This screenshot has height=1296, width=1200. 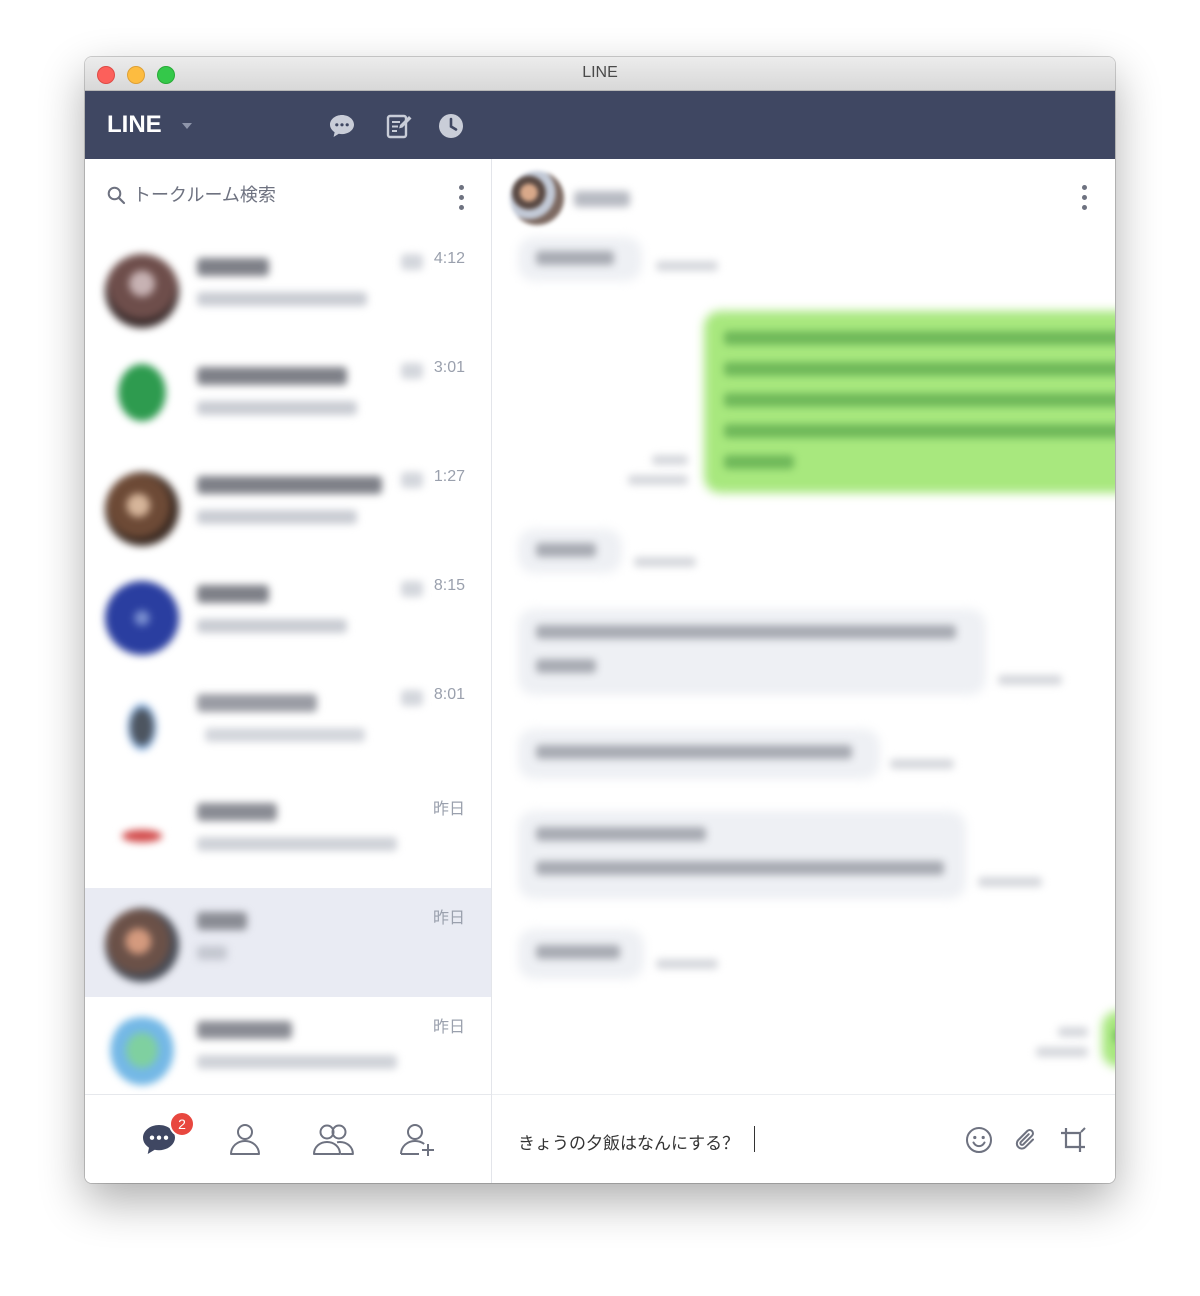 I want to click on chat-list-item: 4:12, so click(x=288, y=288).